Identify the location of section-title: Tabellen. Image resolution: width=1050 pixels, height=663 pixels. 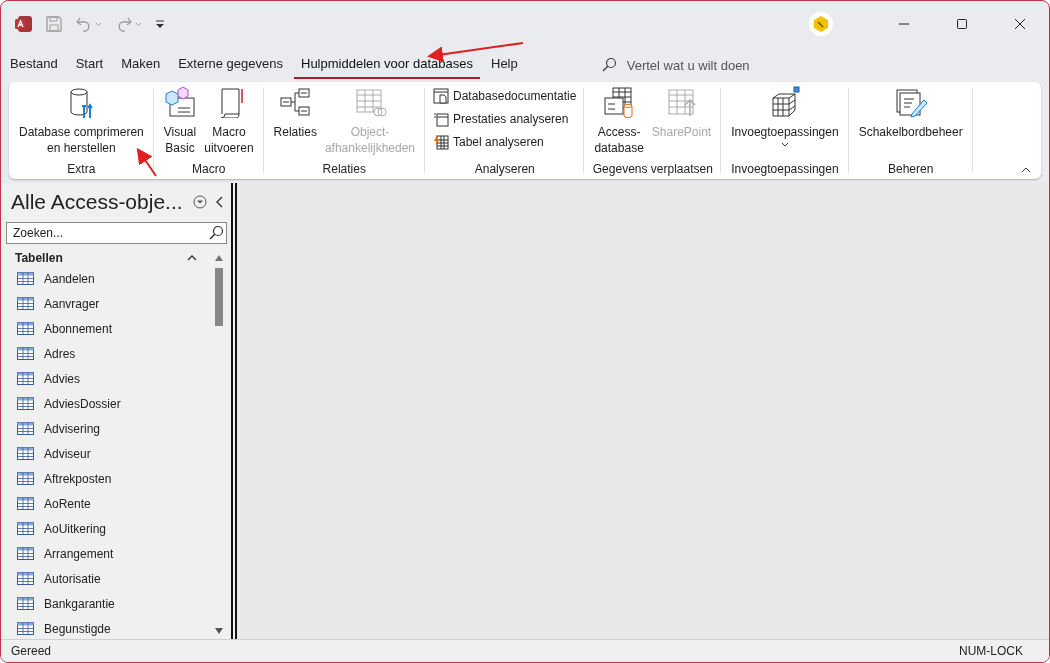
(39, 258).